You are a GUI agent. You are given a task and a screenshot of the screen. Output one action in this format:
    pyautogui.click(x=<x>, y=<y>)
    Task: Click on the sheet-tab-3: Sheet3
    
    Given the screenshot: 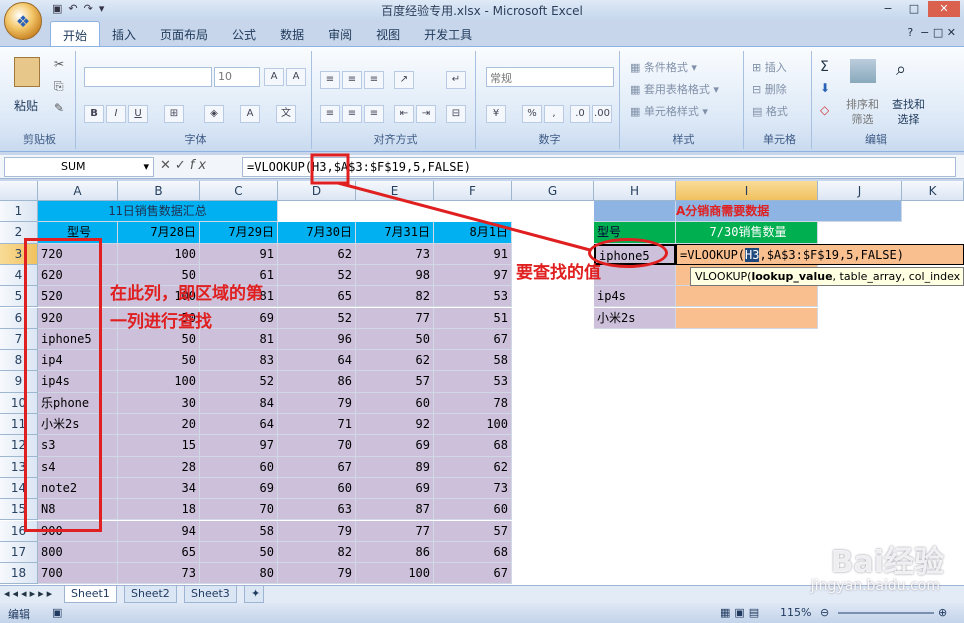 What is the action you would take?
    pyautogui.click(x=210, y=594)
    